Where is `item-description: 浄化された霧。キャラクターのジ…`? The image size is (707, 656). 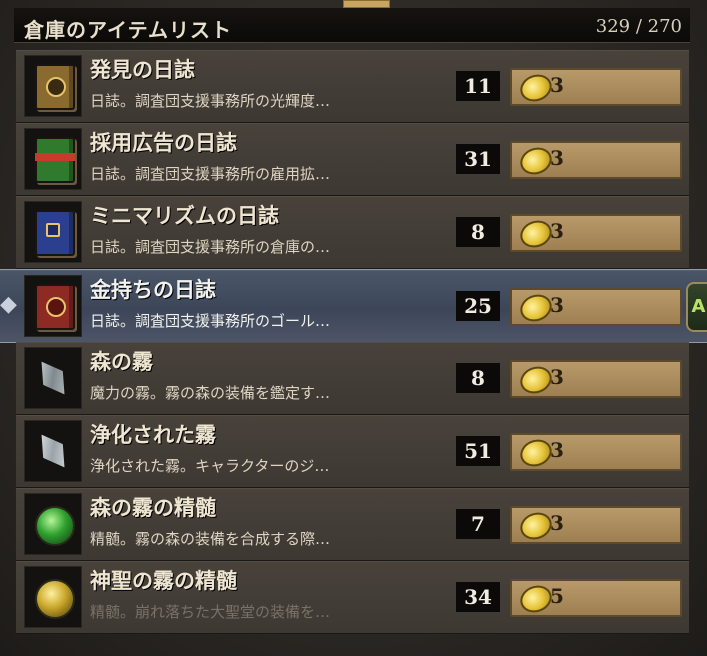 item-description: 浄化された霧。キャラクターのジ… is located at coordinates (210, 466).